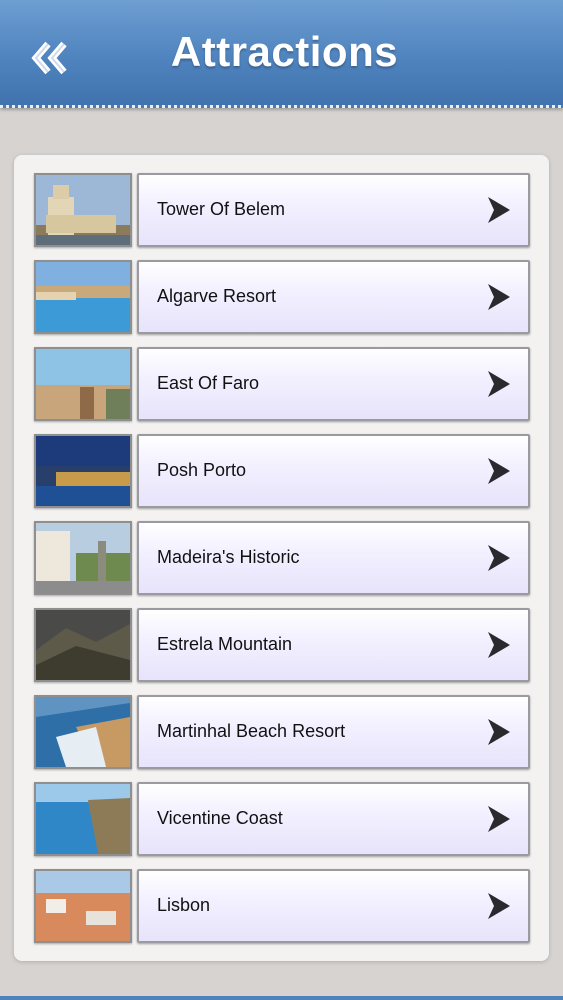  Describe the element at coordinates (225, 644) in the screenshot. I see `attraction-label: Estrela Mountain` at that location.